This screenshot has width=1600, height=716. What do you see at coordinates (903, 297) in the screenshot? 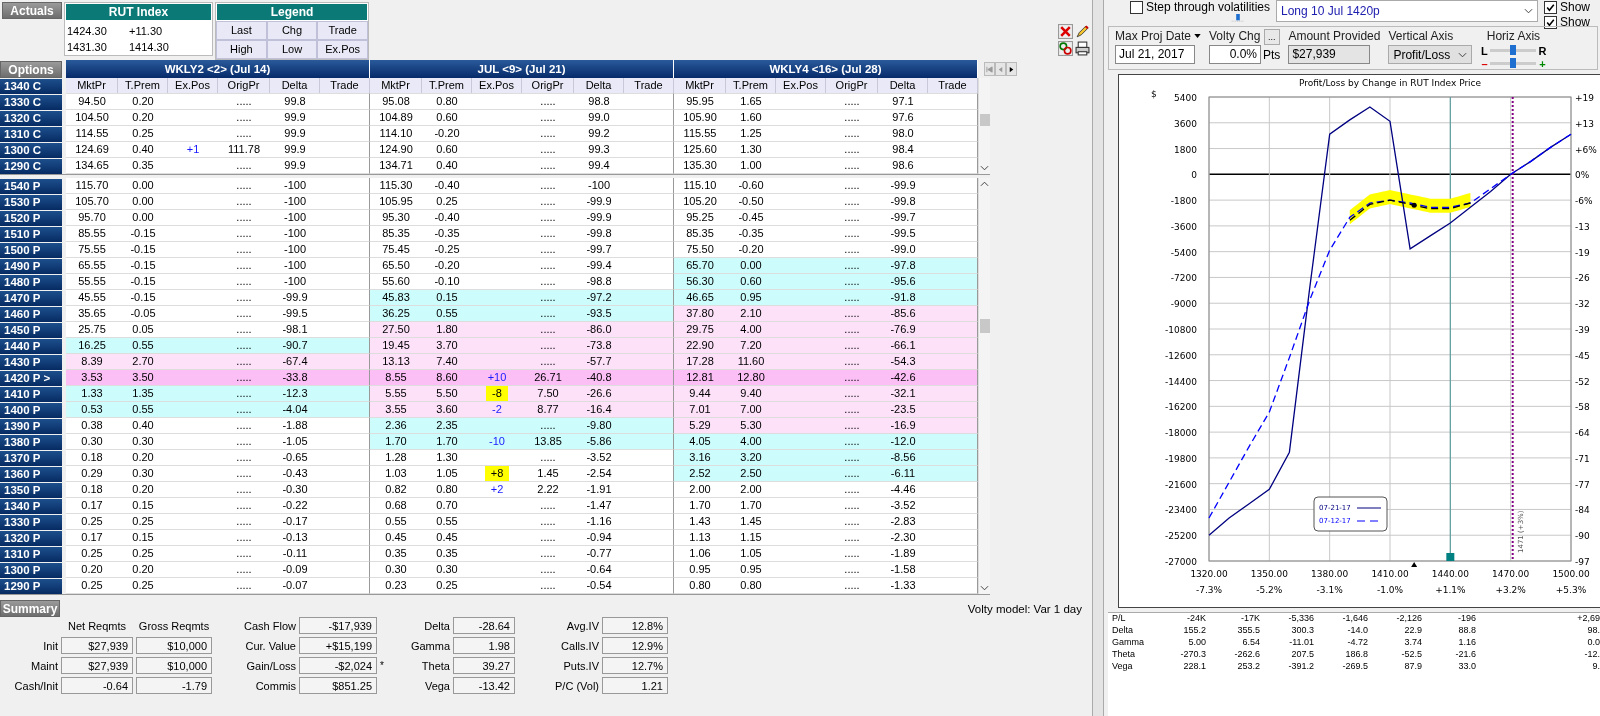
I see `table-cell-text: -91.8` at bounding box center [903, 297].